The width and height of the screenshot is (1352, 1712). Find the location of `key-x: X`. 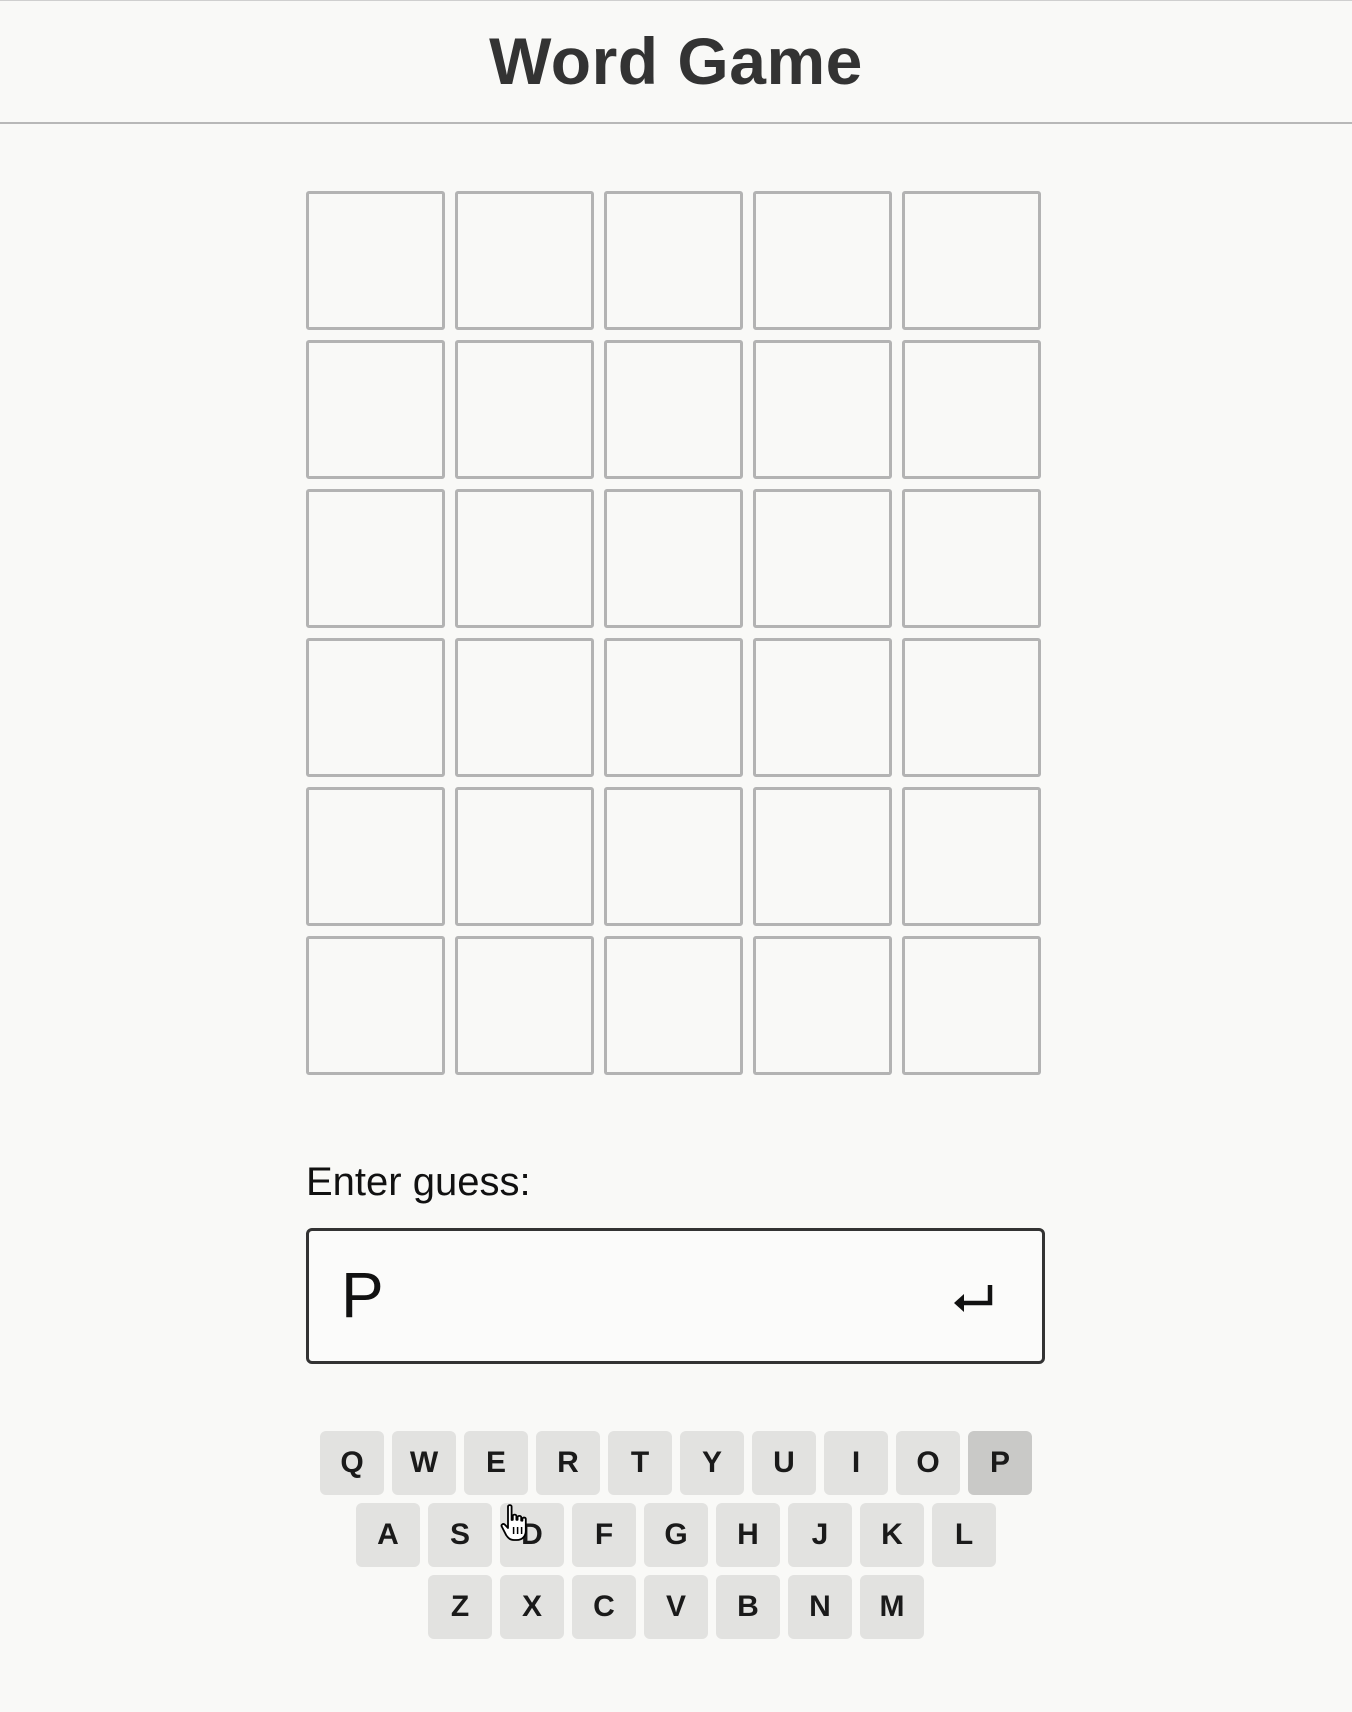

key-x: X is located at coordinates (532, 1607).